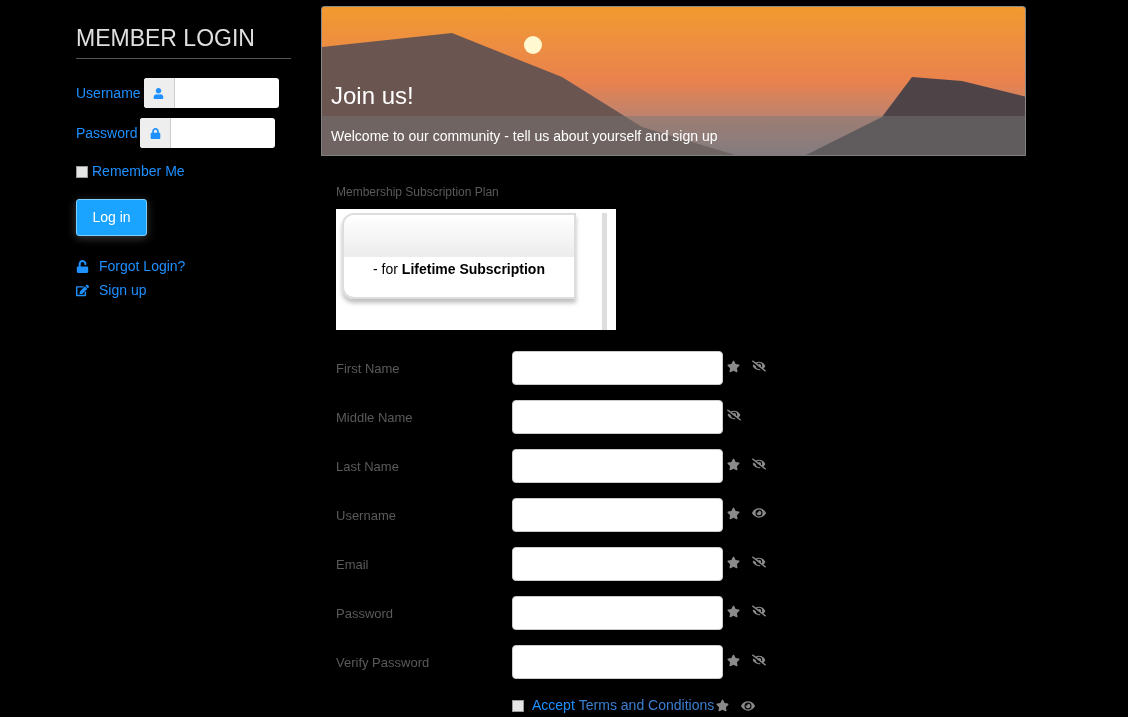  I want to click on field-label: Last Name, so click(367, 466).